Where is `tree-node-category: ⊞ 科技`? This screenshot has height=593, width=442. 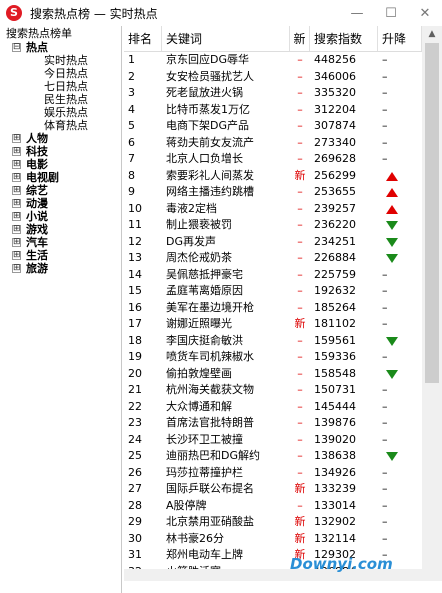
tree-node-category: ⊞ 科技 is located at coordinates (60, 151).